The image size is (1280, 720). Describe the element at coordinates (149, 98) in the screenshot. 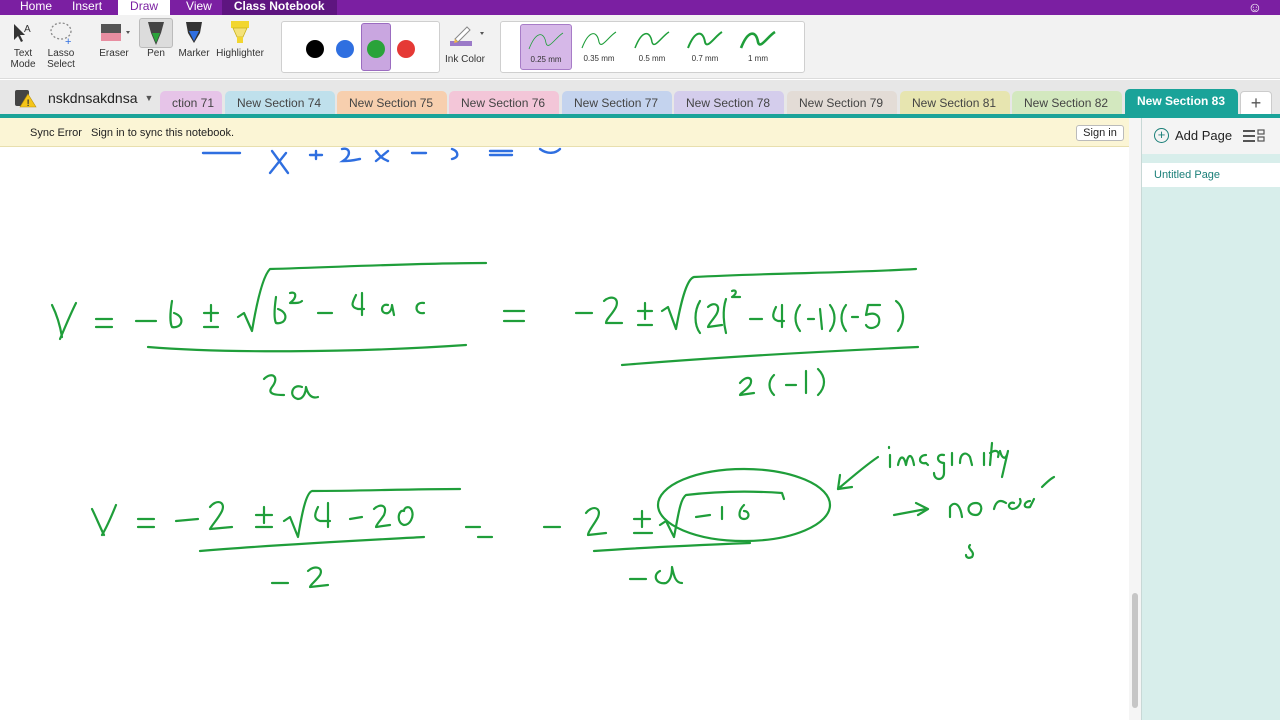

I see `chevron-down-icon: ▼` at that location.